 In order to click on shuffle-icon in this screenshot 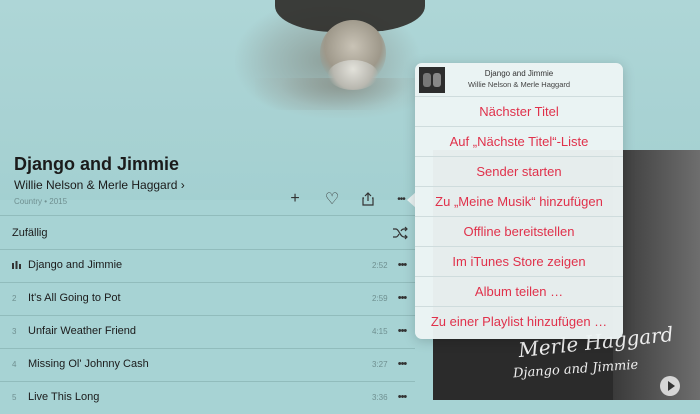, I will do `click(400, 233)`.